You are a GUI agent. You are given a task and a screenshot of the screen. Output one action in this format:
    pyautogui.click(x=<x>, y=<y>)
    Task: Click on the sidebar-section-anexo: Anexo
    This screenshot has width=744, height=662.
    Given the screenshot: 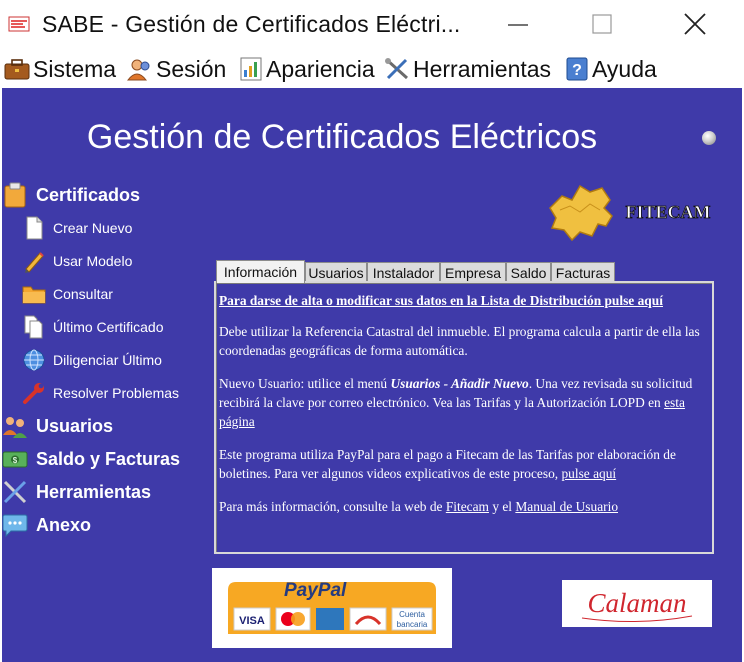 What is the action you would take?
    pyautogui.click(x=46, y=525)
    